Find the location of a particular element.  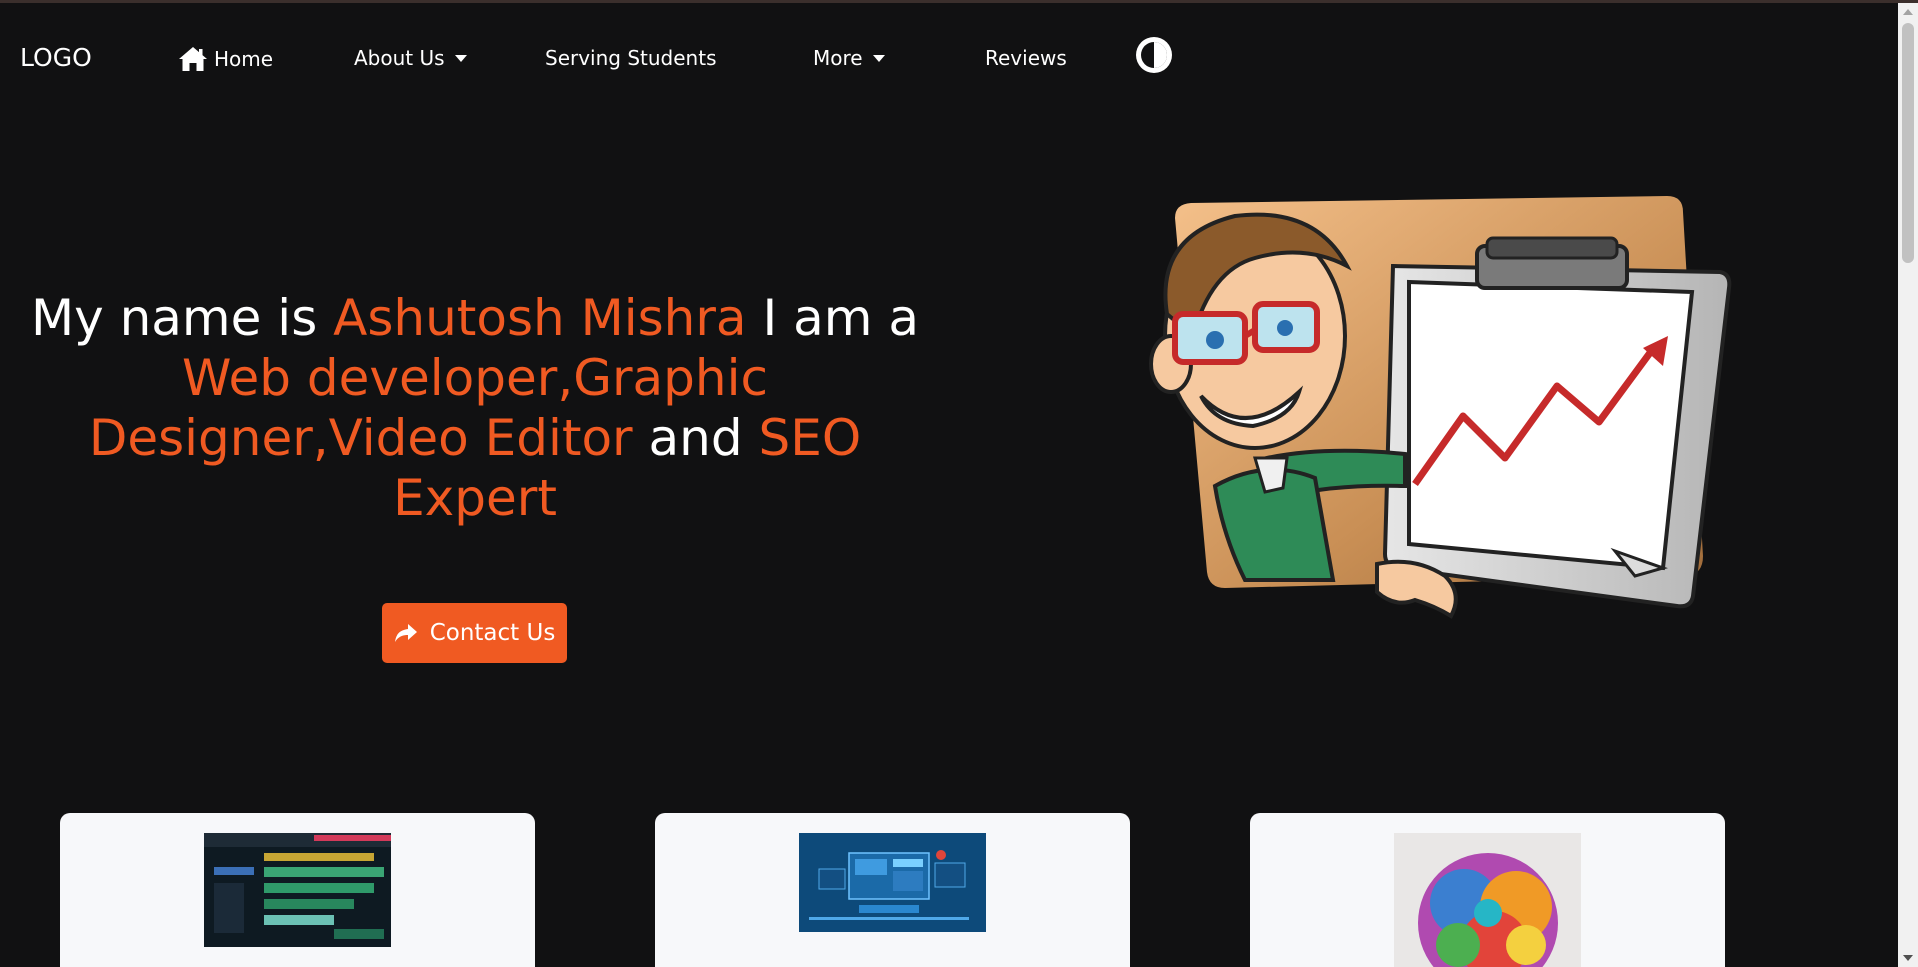

contact-us-button: Contact Us is located at coordinates (474, 633).